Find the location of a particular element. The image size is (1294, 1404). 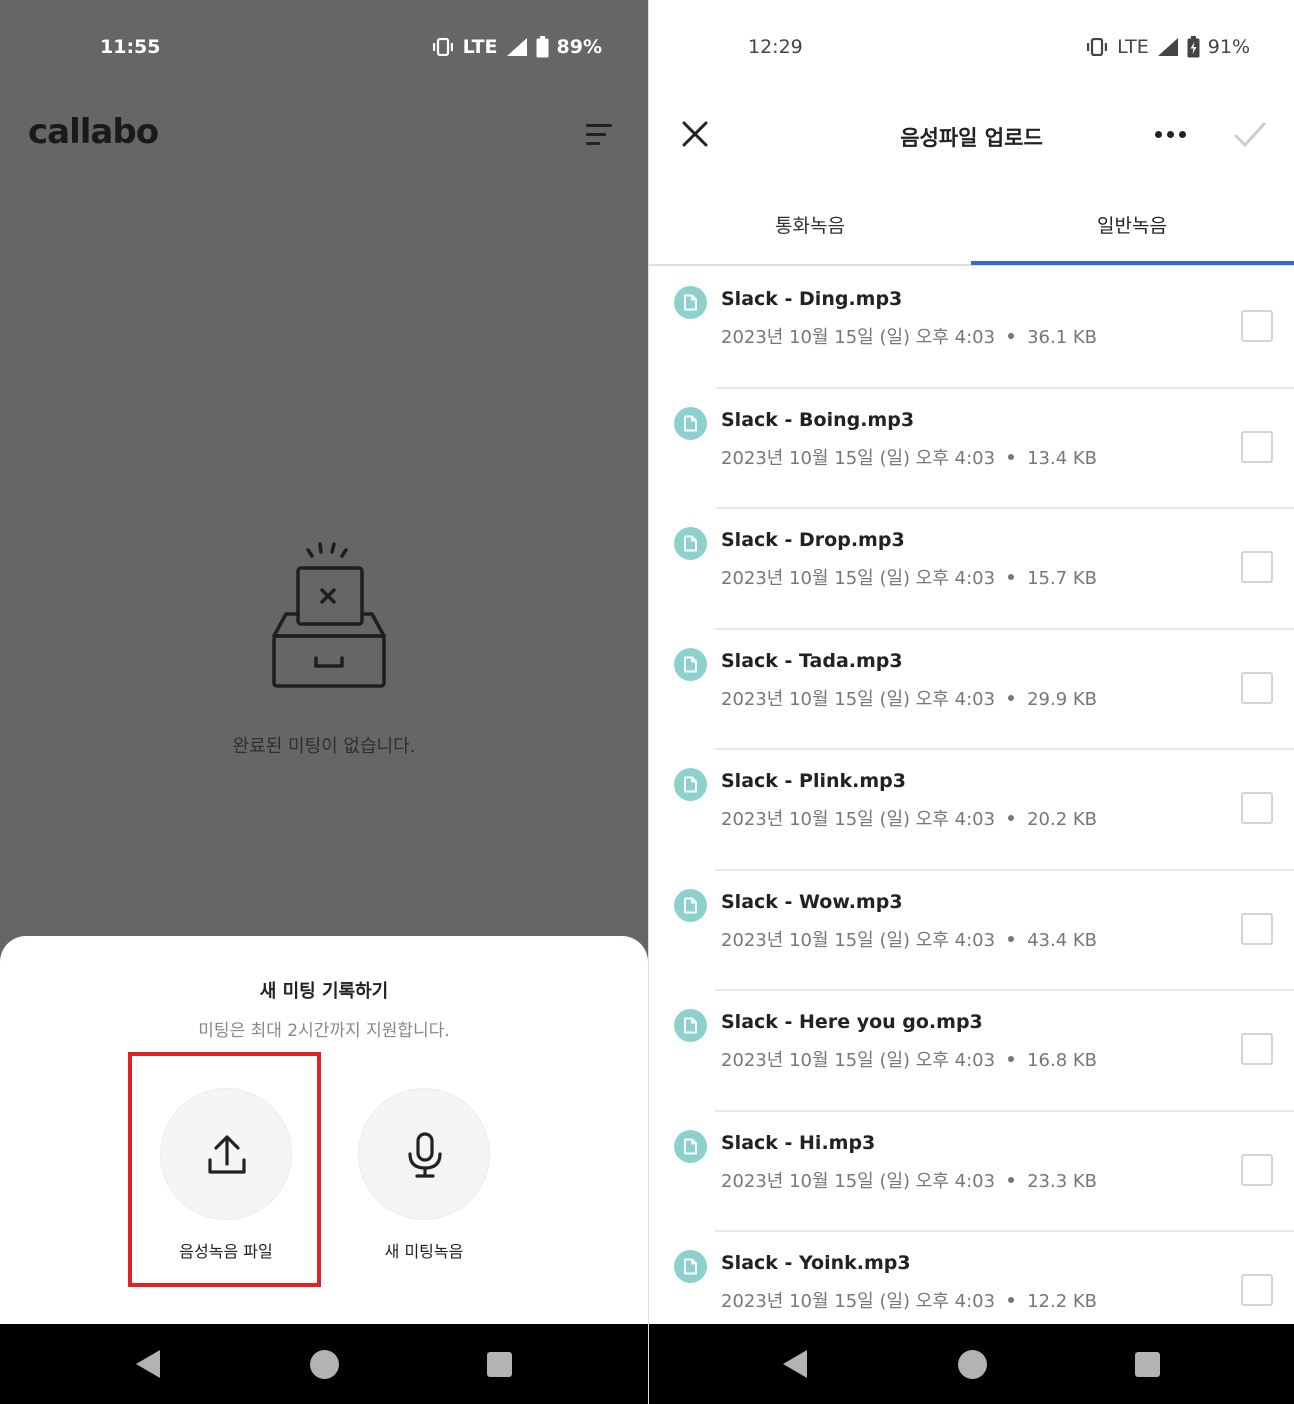

file-name: Slack - Ding.mp3 is located at coordinates (812, 299).